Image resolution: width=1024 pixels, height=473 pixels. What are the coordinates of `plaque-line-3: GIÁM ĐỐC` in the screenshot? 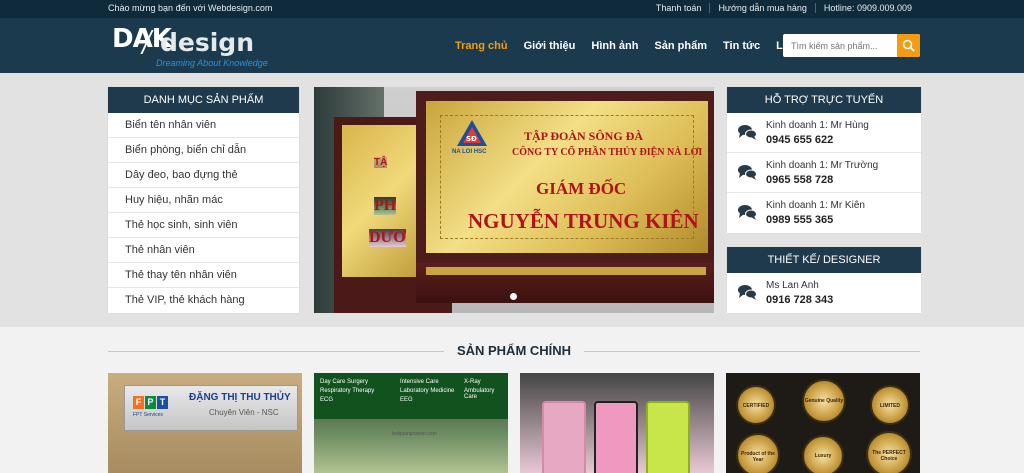 It's located at (581, 188).